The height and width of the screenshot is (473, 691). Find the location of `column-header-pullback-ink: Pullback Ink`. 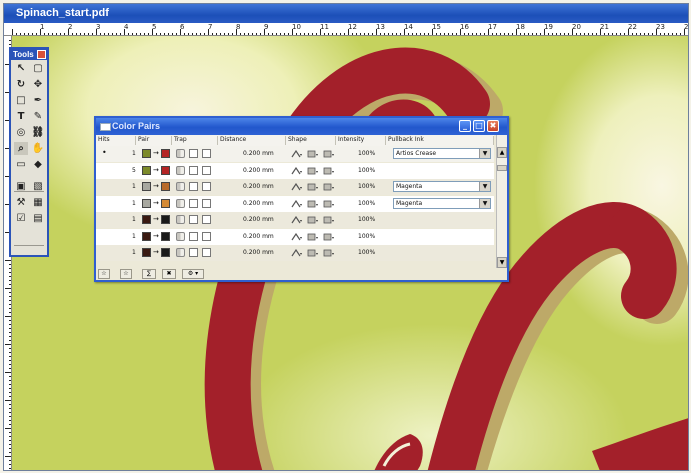

column-header-pullback-ink: Pullback Ink is located at coordinates (440, 140).